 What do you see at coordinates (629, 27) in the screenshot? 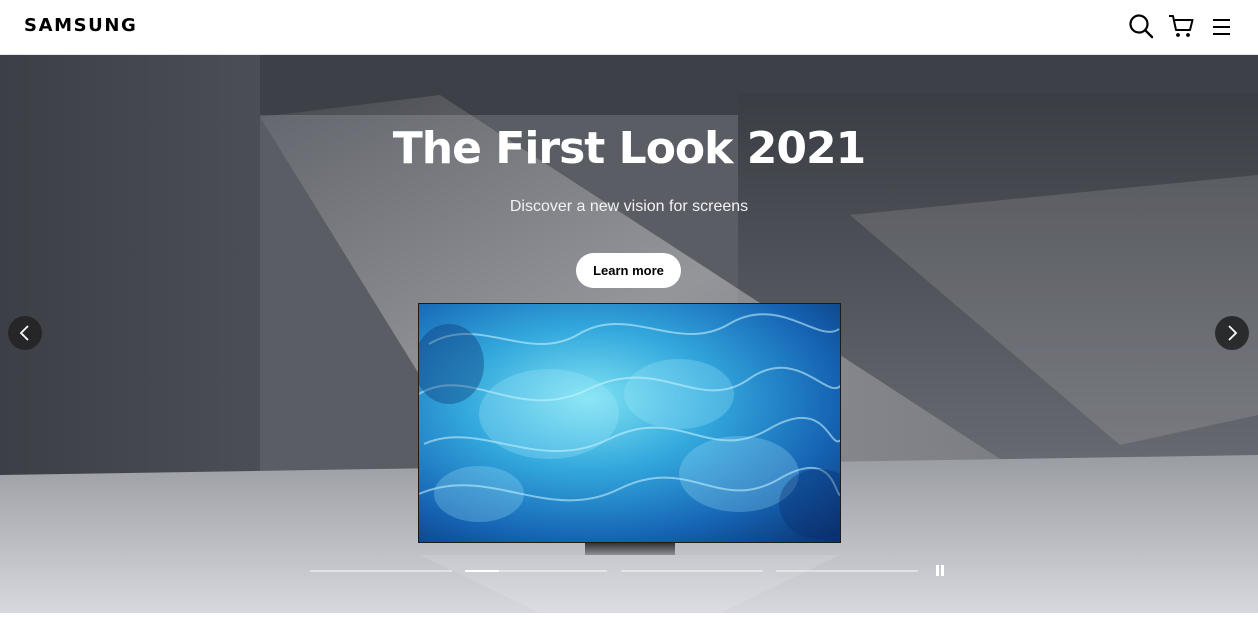
I see `site-header: SAMSUNG` at bounding box center [629, 27].